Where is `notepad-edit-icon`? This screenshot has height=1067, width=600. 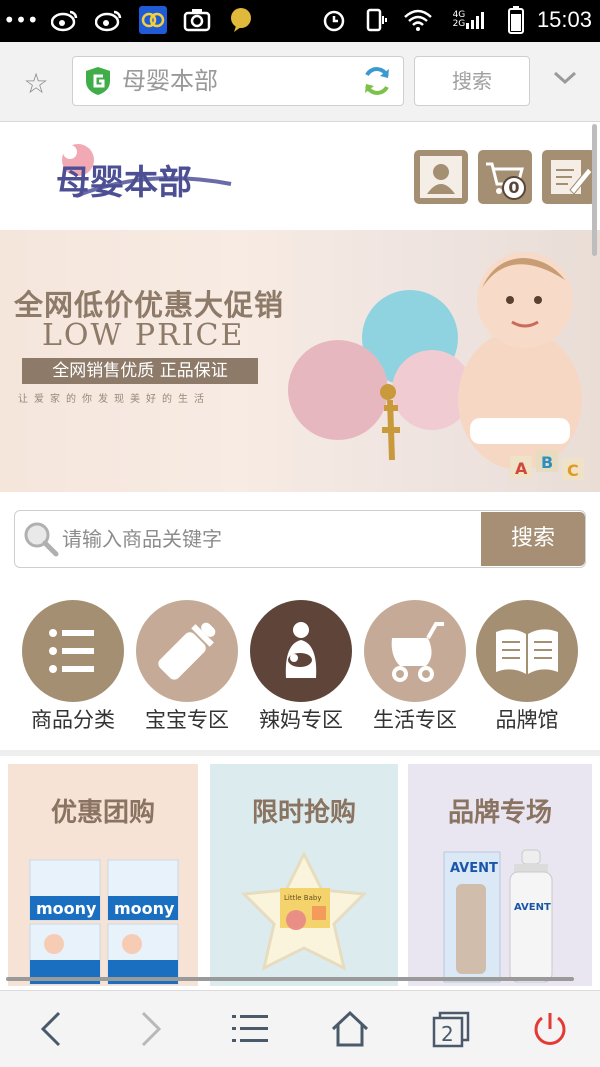
notepad-edit-icon is located at coordinates (572, 177).